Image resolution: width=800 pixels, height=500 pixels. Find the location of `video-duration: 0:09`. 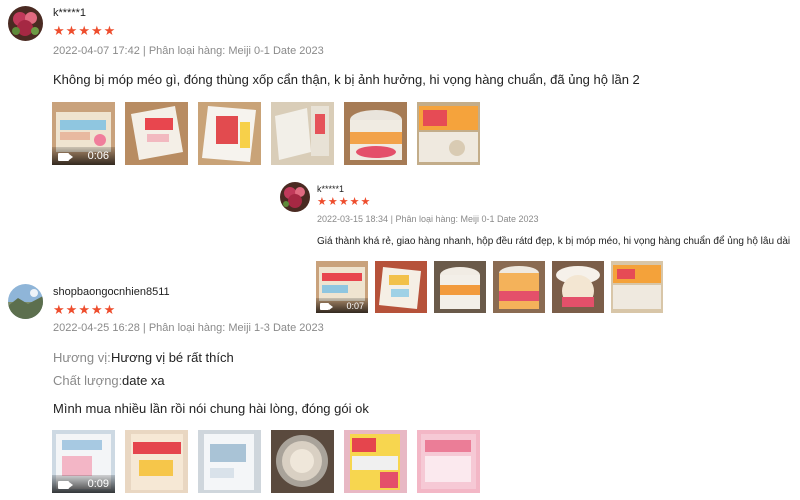

video-duration: 0:09 is located at coordinates (98, 484).